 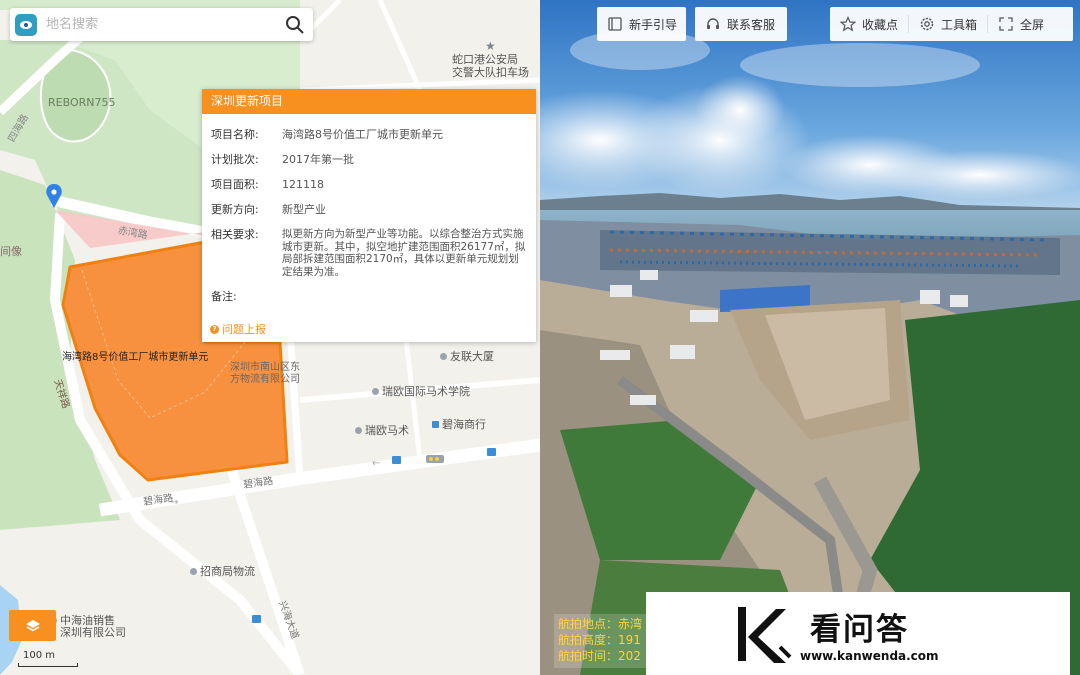 I want to click on watermark-url: www.kanwenda.com, so click(x=869, y=656).